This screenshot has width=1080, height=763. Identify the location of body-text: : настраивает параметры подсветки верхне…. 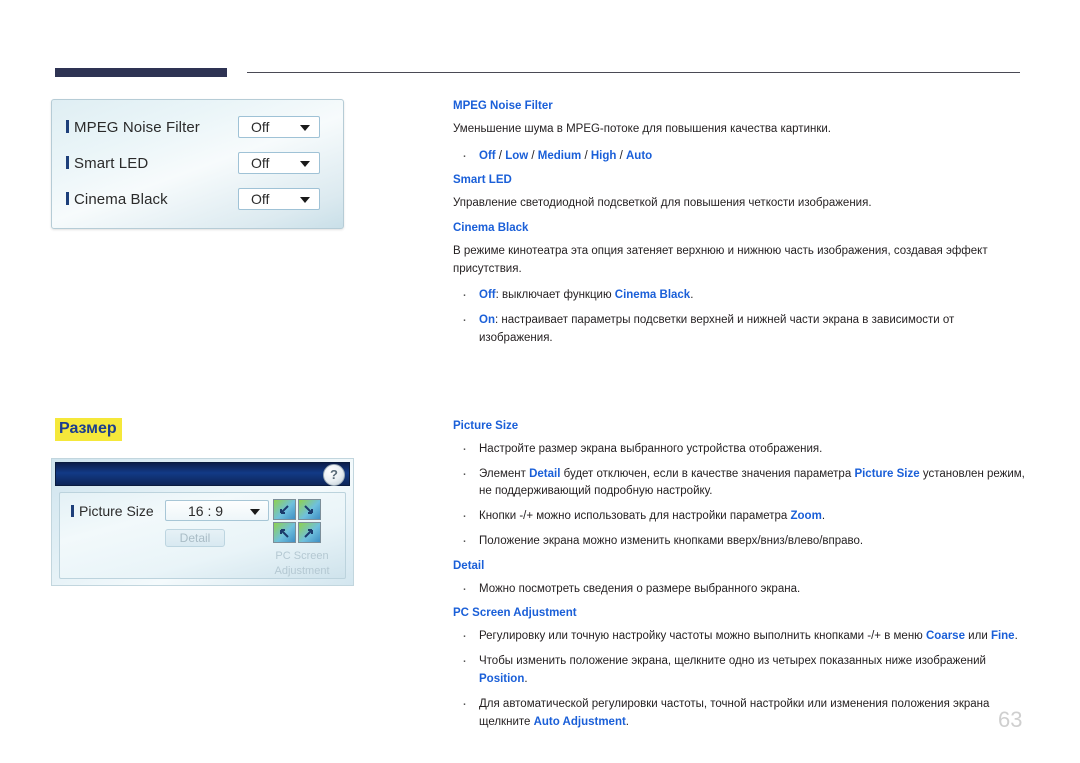
(717, 329).